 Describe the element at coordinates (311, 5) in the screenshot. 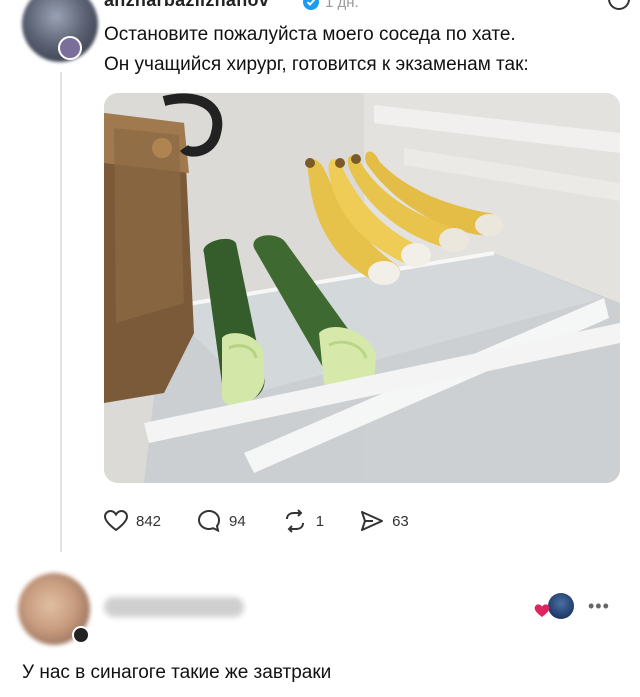

I see `verified-icon` at that location.